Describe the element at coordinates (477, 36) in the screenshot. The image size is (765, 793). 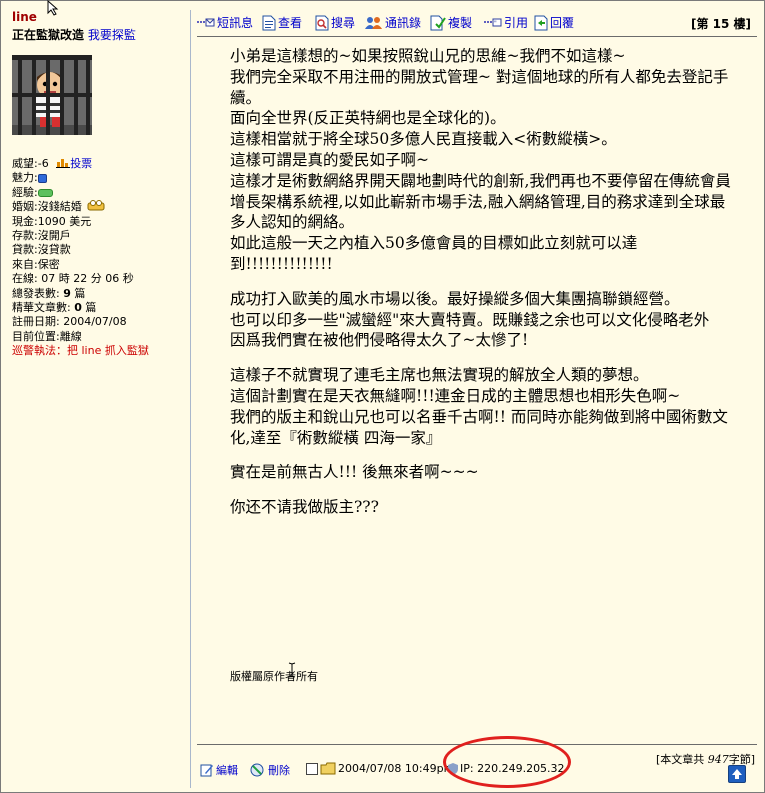
I see `header-divider` at that location.